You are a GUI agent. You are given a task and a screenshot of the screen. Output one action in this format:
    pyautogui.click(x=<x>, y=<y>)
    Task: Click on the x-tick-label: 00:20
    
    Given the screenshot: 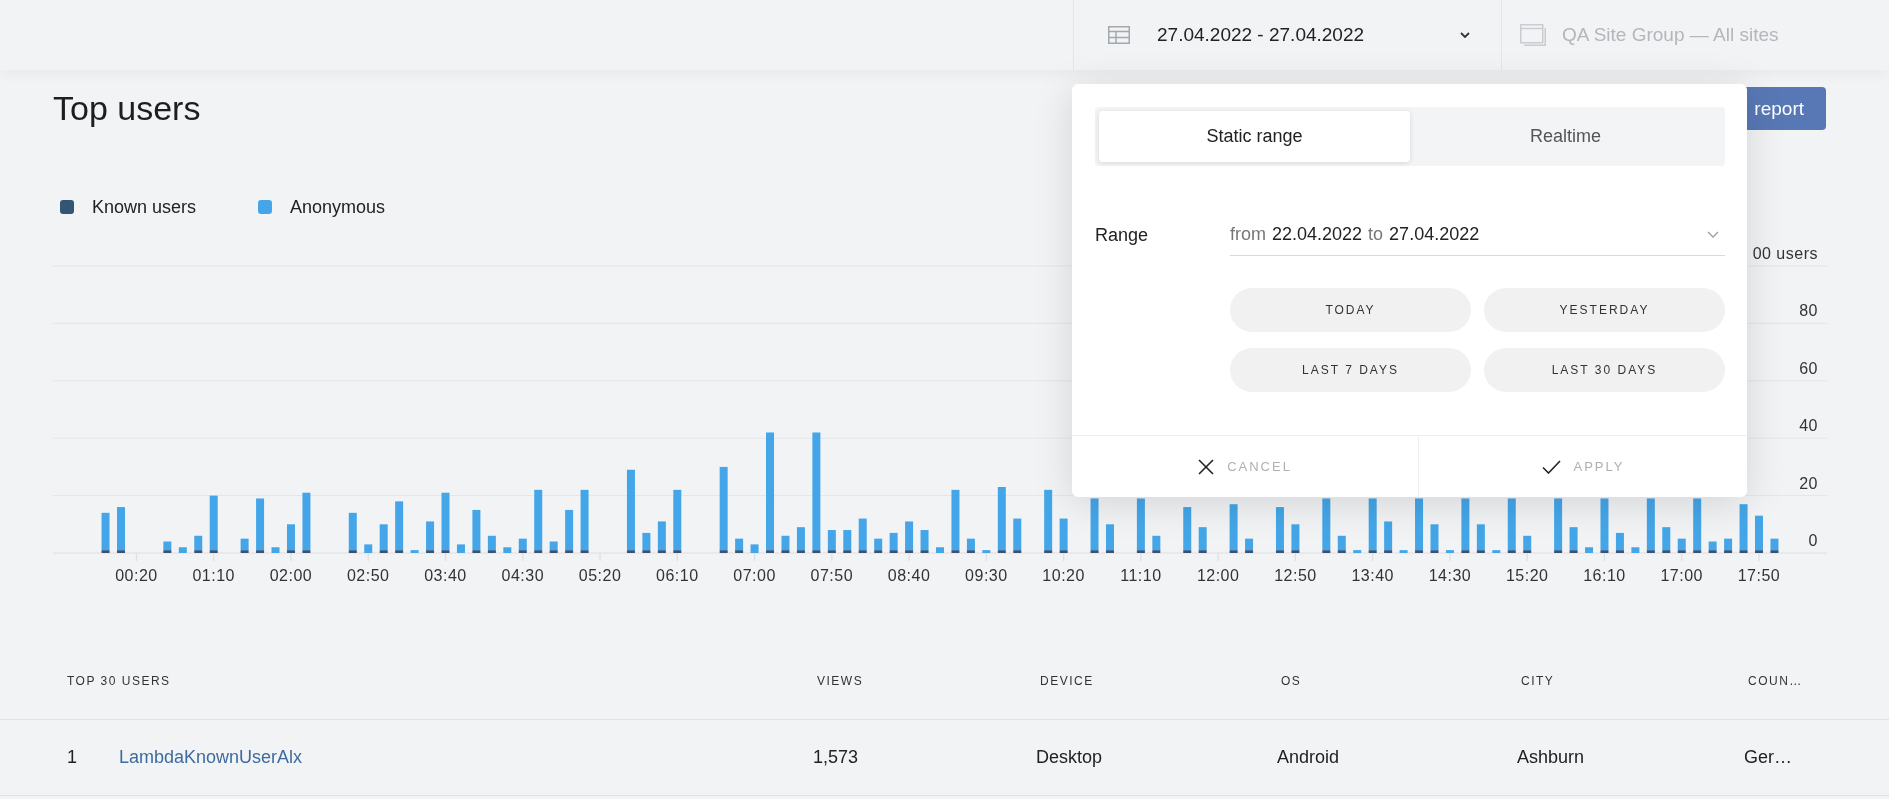 What is the action you would take?
    pyautogui.click(x=136, y=575)
    